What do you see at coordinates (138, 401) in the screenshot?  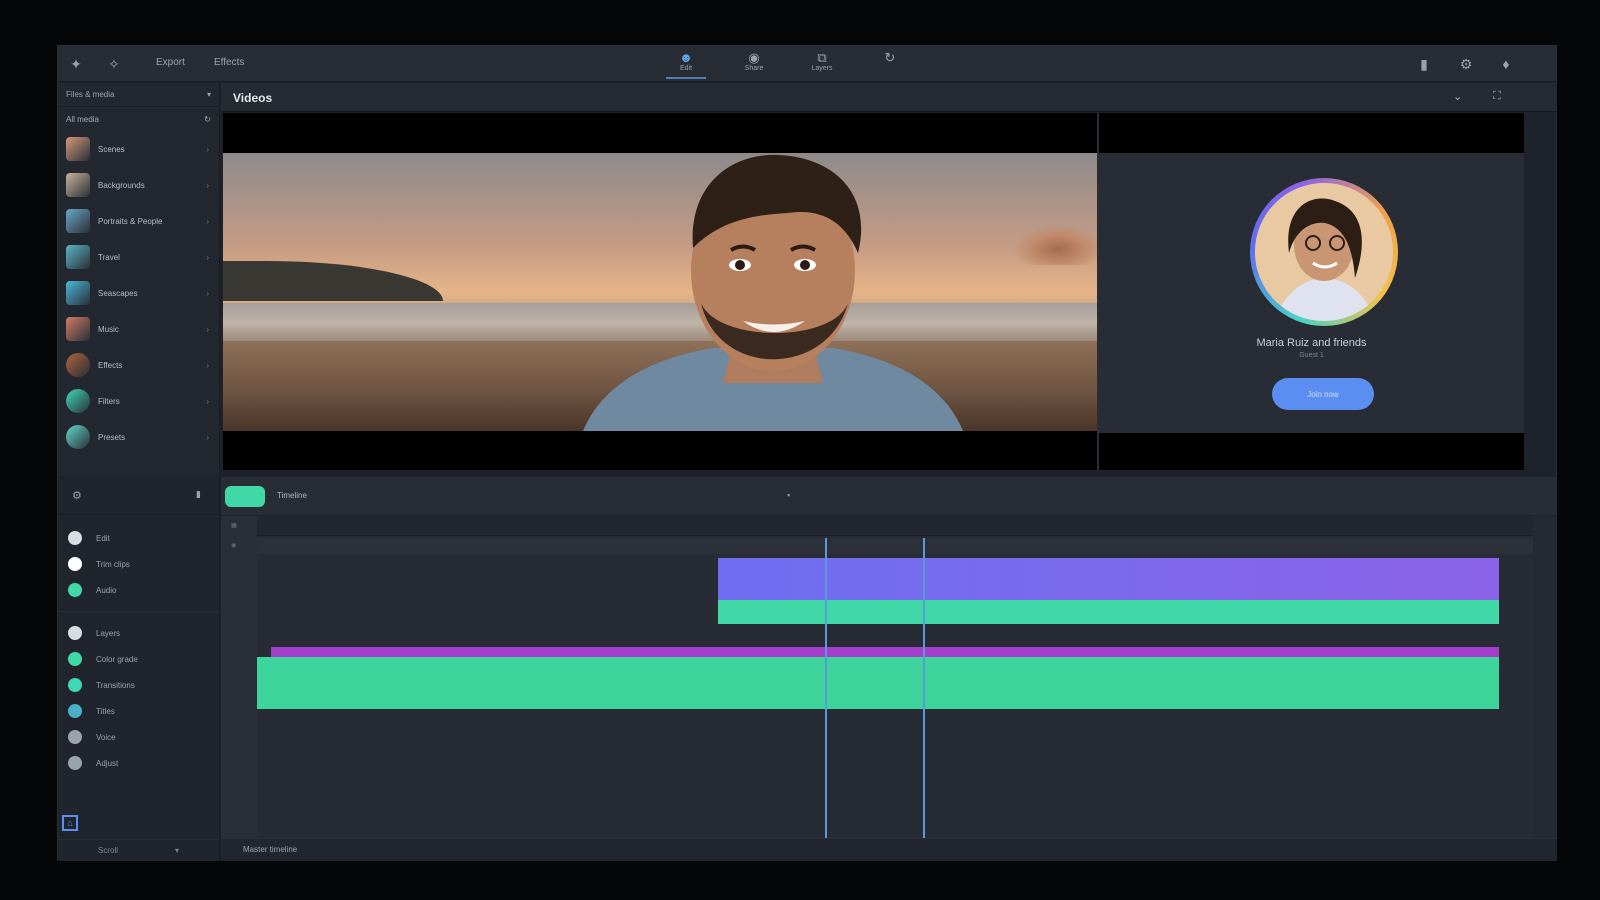 I see `media-item: Filters ›` at bounding box center [138, 401].